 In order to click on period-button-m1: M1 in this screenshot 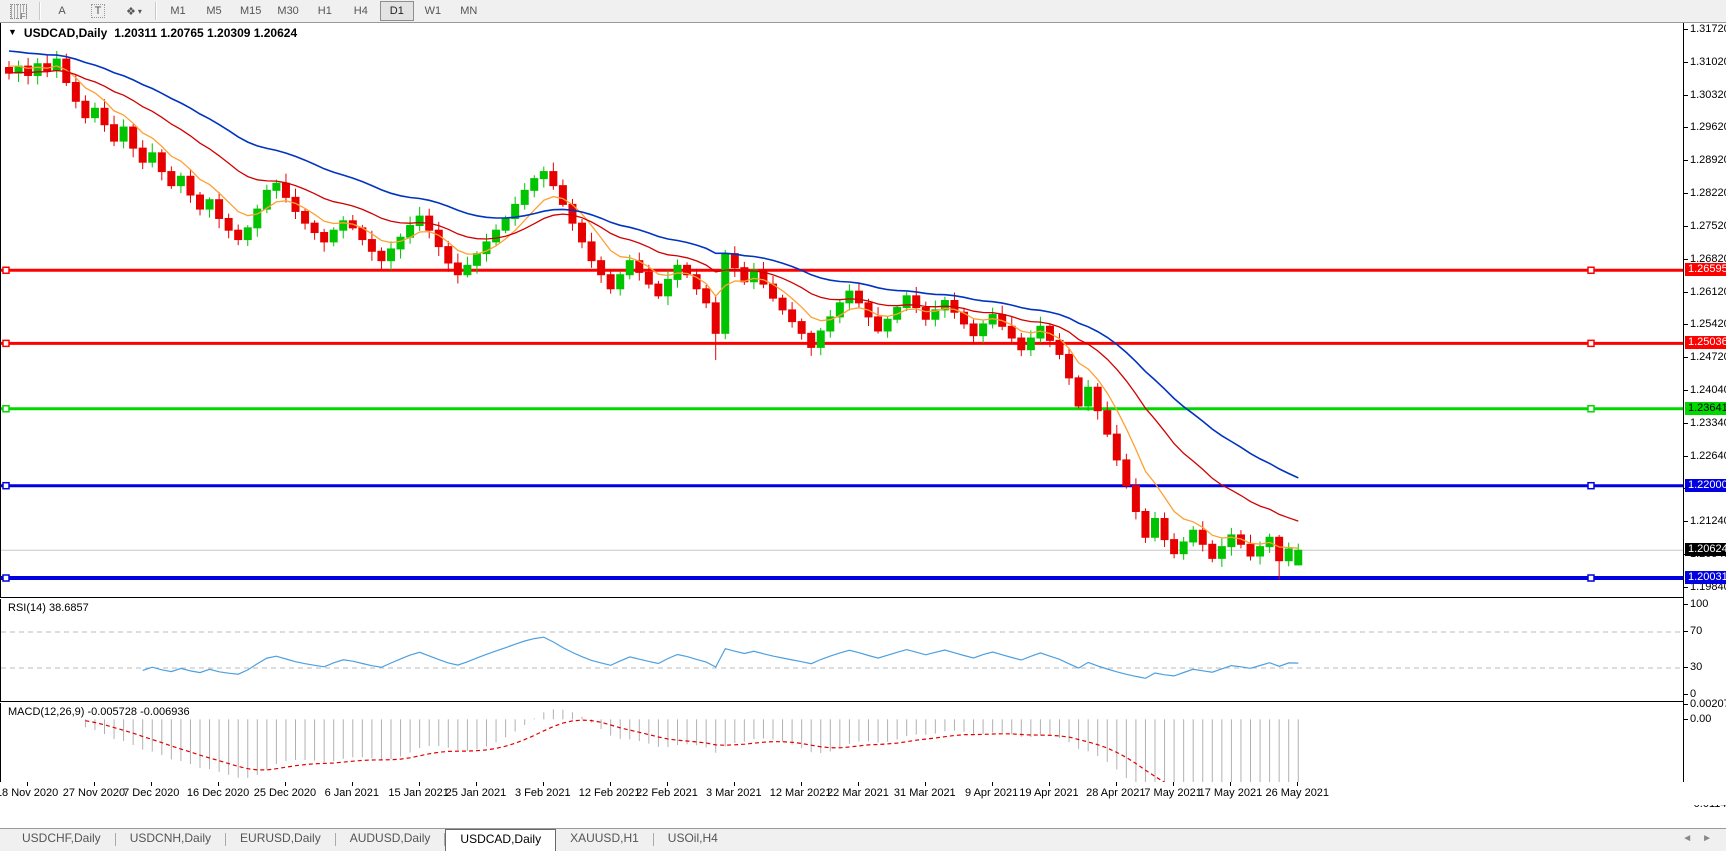, I will do `click(178, 11)`.